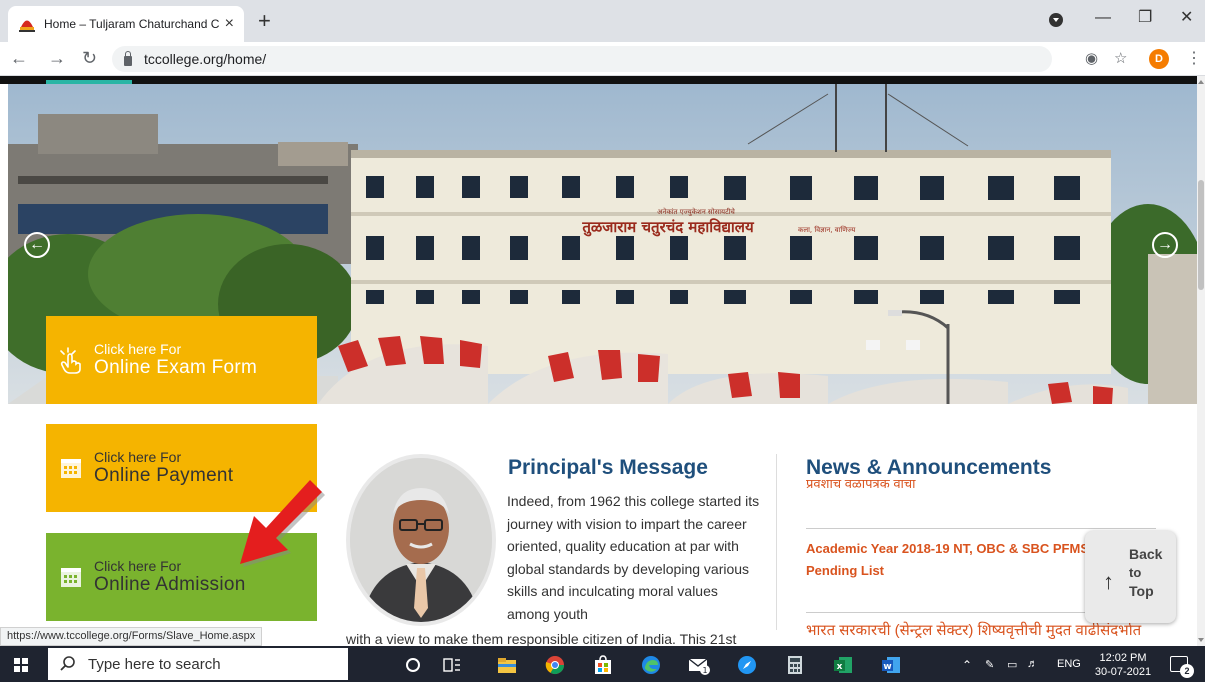 This screenshot has width=1205, height=682. What do you see at coordinates (1103, 18) in the screenshot?
I see `minimize-icon: —` at bounding box center [1103, 18].